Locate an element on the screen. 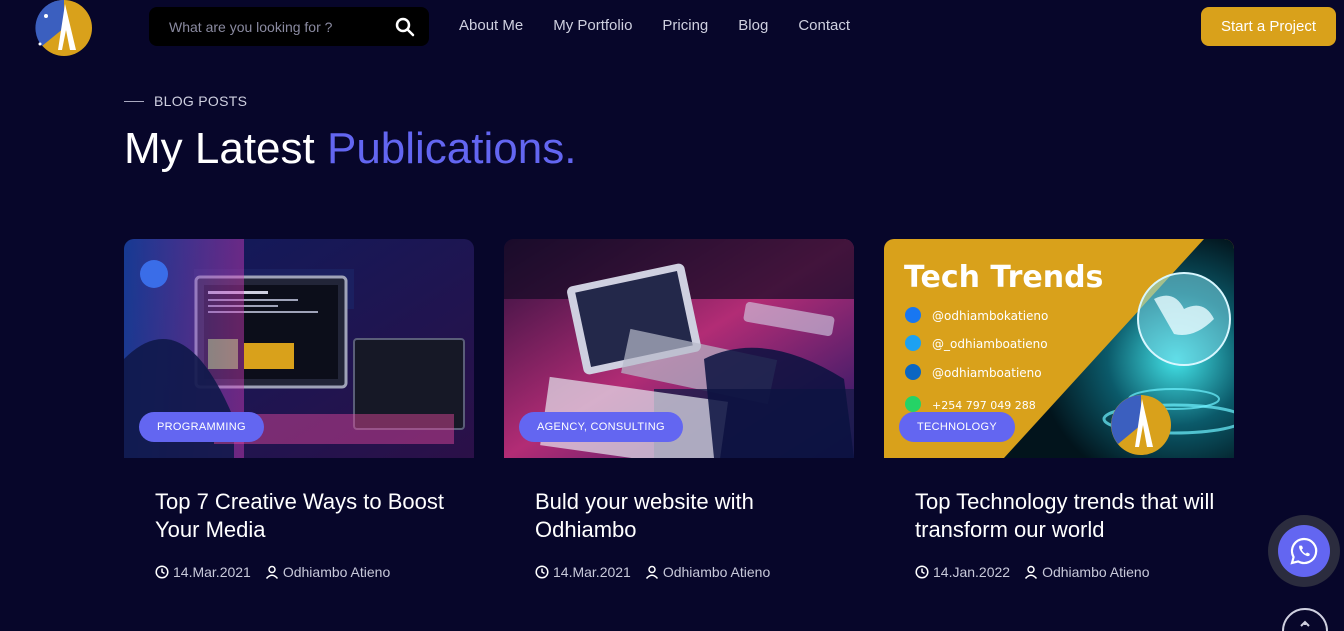 The width and height of the screenshot is (1344, 631). post-tag: PROGRAMMING is located at coordinates (201, 427).